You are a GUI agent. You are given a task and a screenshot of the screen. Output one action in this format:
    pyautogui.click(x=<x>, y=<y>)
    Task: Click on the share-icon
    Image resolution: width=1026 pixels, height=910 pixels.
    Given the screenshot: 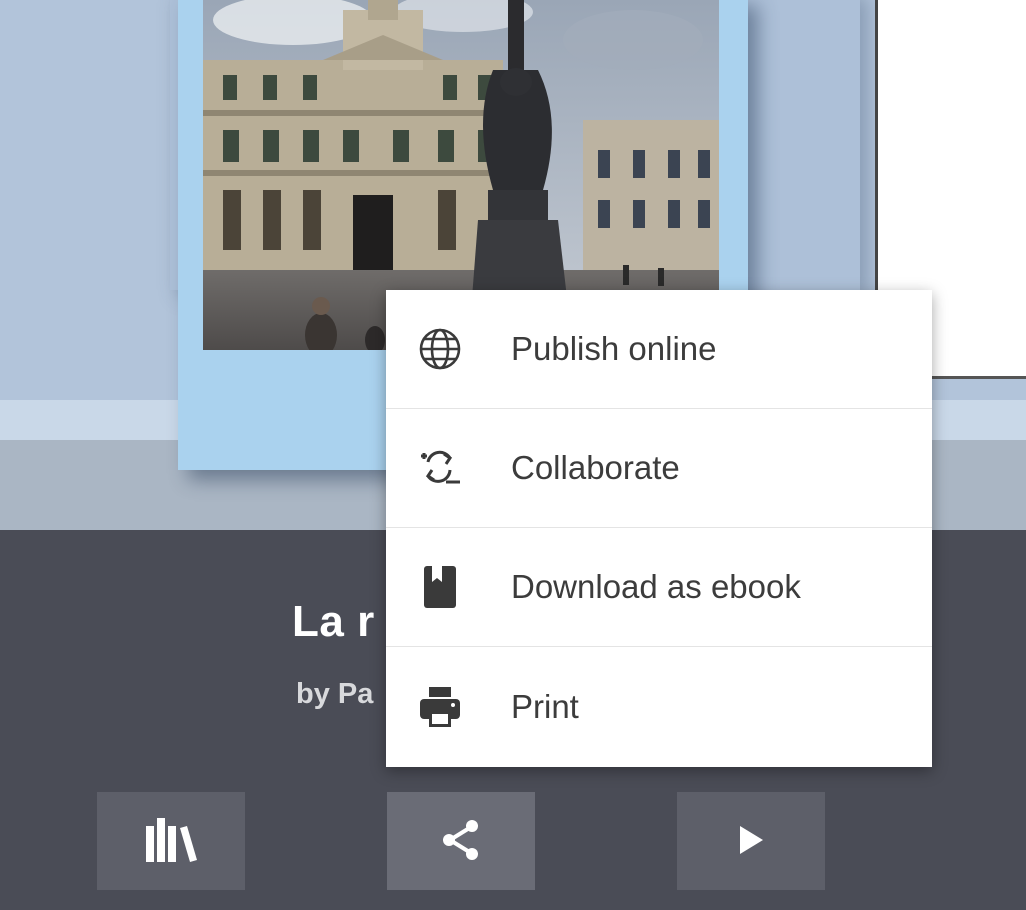 What is the action you would take?
    pyautogui.click(x=461, y=841)
    